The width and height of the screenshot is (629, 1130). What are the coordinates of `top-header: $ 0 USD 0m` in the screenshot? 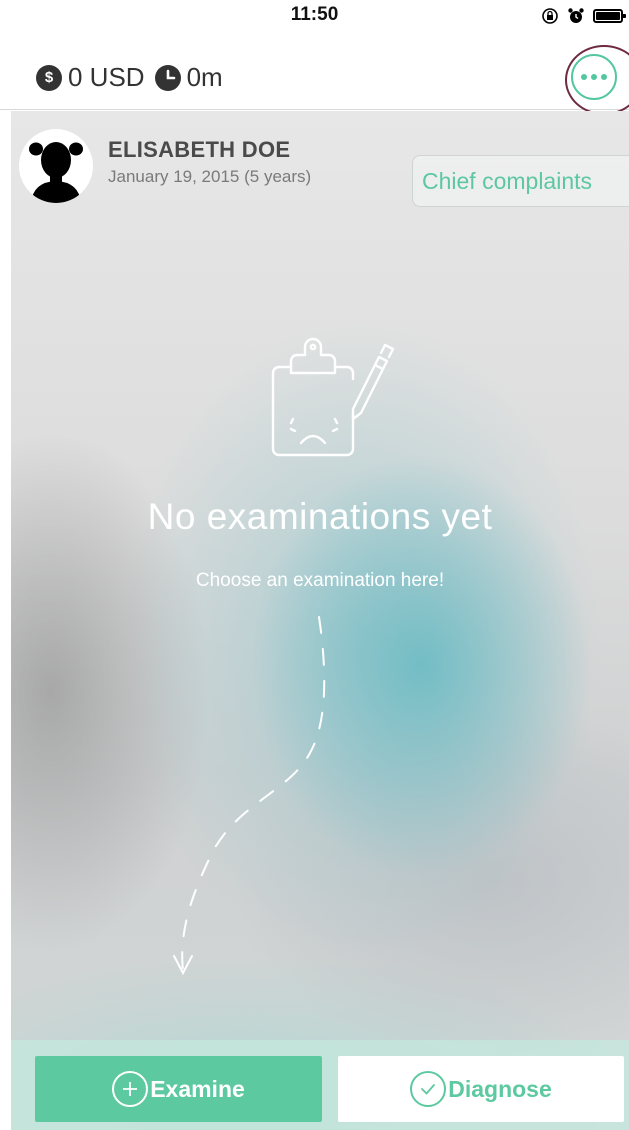 It's located at (314, 79).